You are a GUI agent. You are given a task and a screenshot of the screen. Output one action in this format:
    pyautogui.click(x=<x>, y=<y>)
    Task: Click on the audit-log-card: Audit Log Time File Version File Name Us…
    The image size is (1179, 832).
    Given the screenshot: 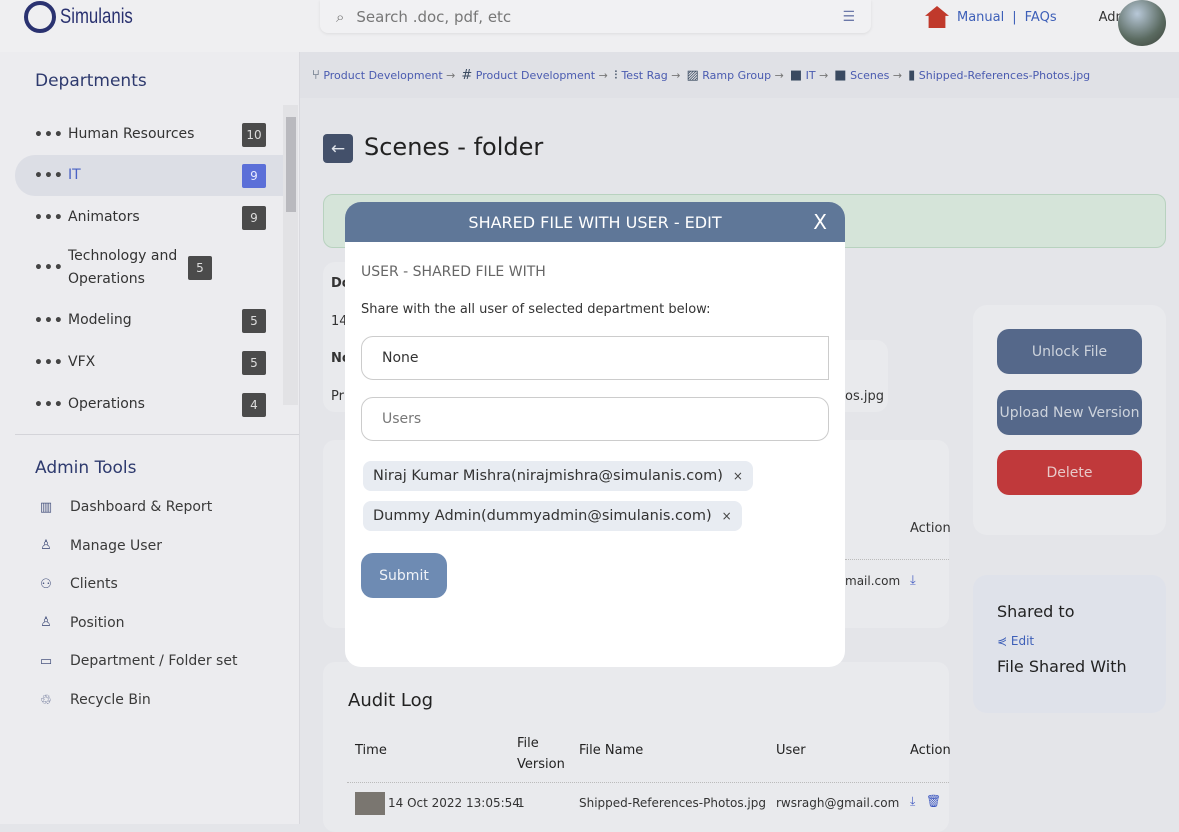 What is the action you would take?
    pyautogui.click(x=637, y=747)
    